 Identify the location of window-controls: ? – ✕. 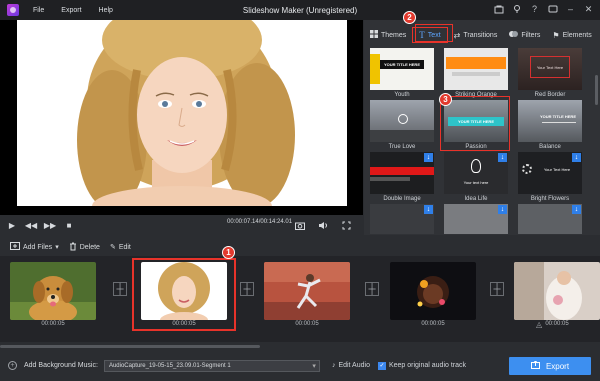
(543, 9).